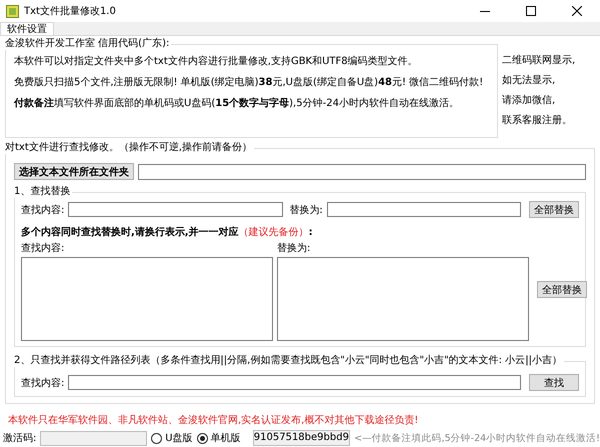 This screenshot has width=600, height=447. Describe the element at coordinates (12, 11) in the screenshot. I see `app-icon` at that location.